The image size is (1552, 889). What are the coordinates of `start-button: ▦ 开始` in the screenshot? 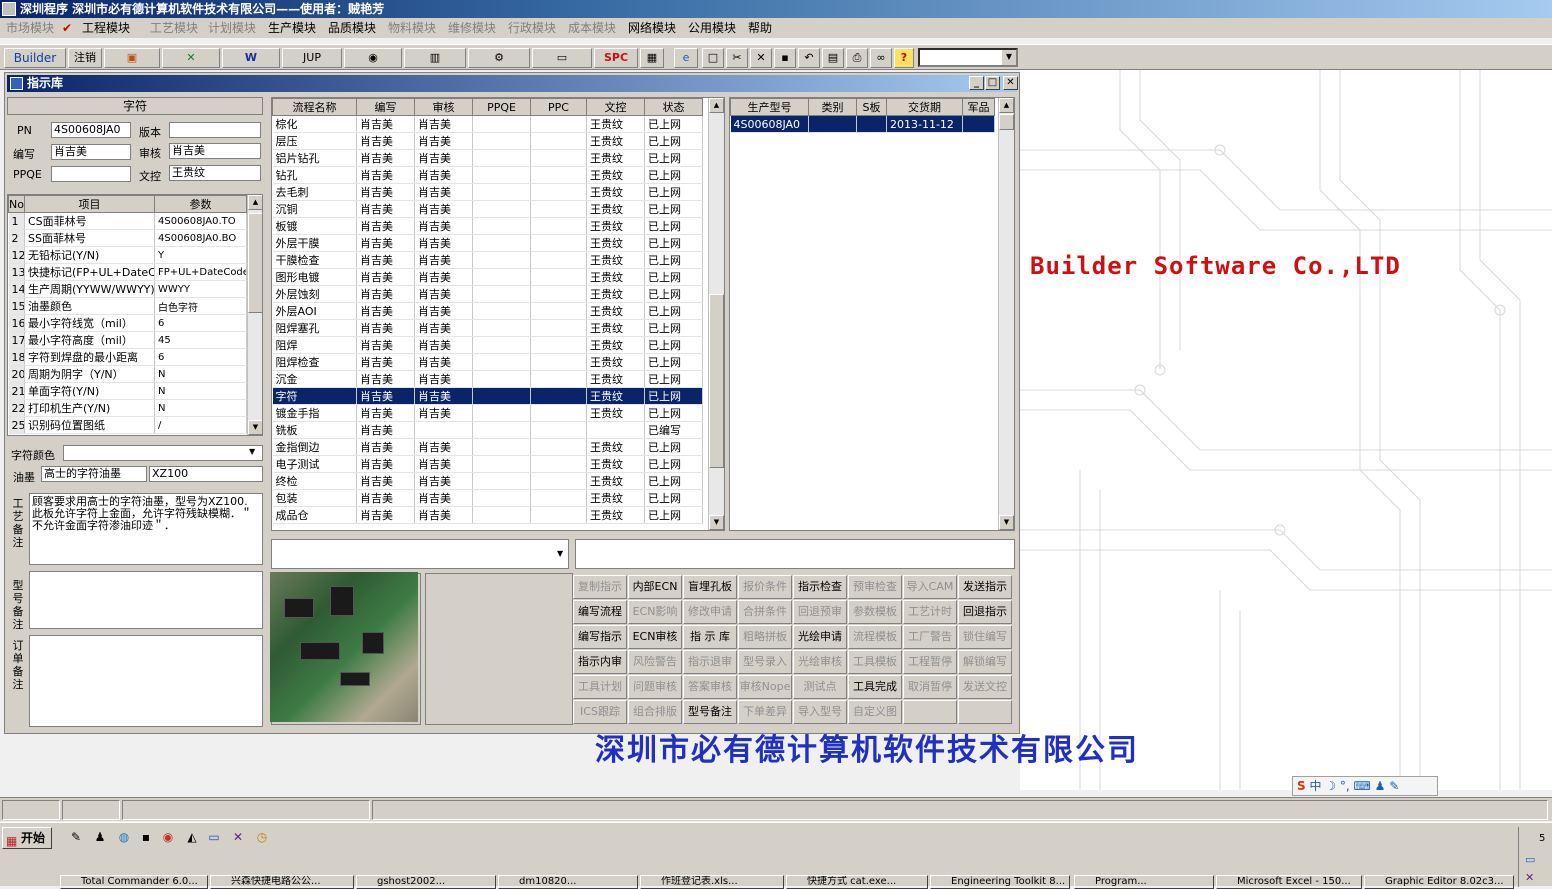 It's located at (27, 838).